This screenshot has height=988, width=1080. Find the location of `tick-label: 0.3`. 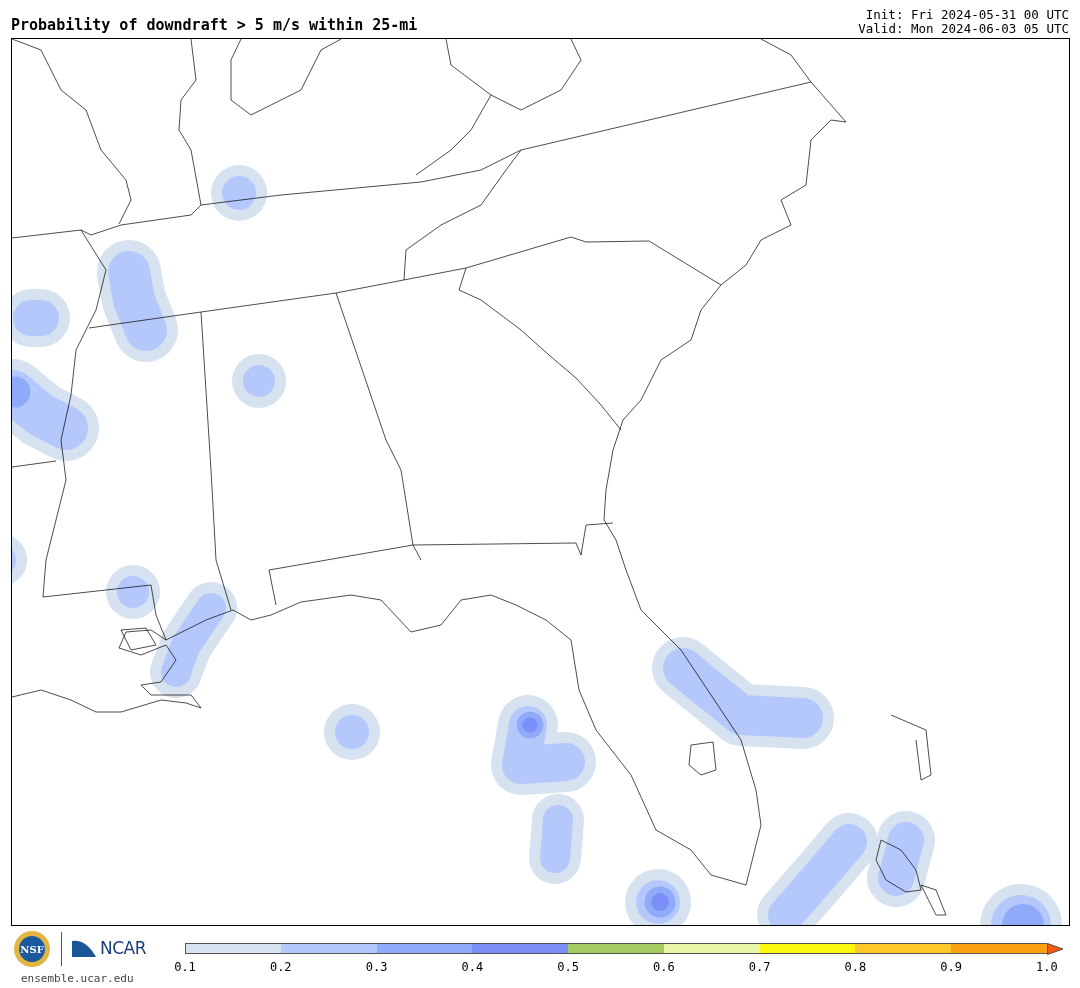

tick-label: 0.3 is located at coordinates (376, 967).